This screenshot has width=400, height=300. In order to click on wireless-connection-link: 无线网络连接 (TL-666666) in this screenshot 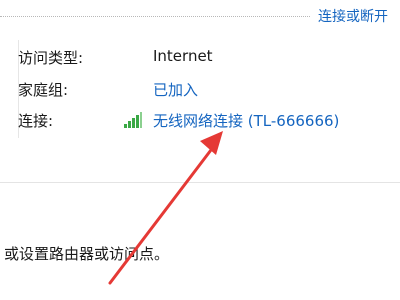, I will do `click(246, 120)`.